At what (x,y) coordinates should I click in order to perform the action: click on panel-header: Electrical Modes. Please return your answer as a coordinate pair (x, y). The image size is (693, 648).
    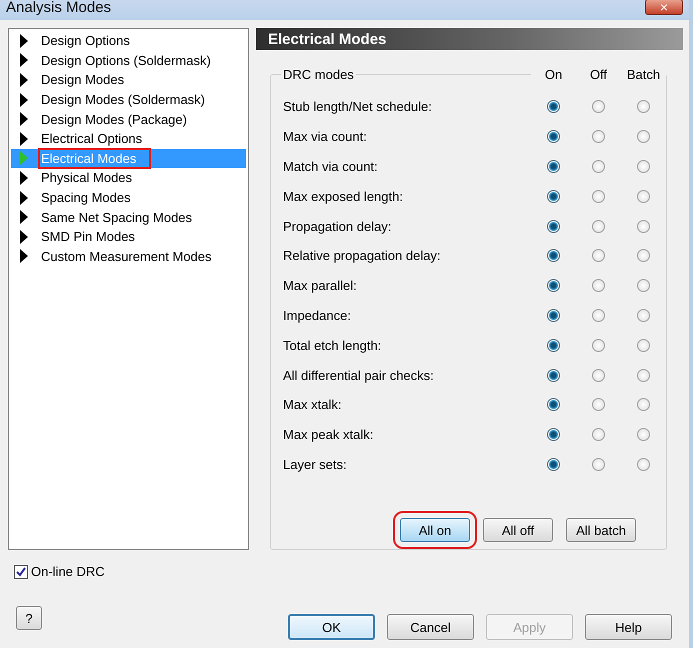
    Looking at the image, I should click on (469, 39).